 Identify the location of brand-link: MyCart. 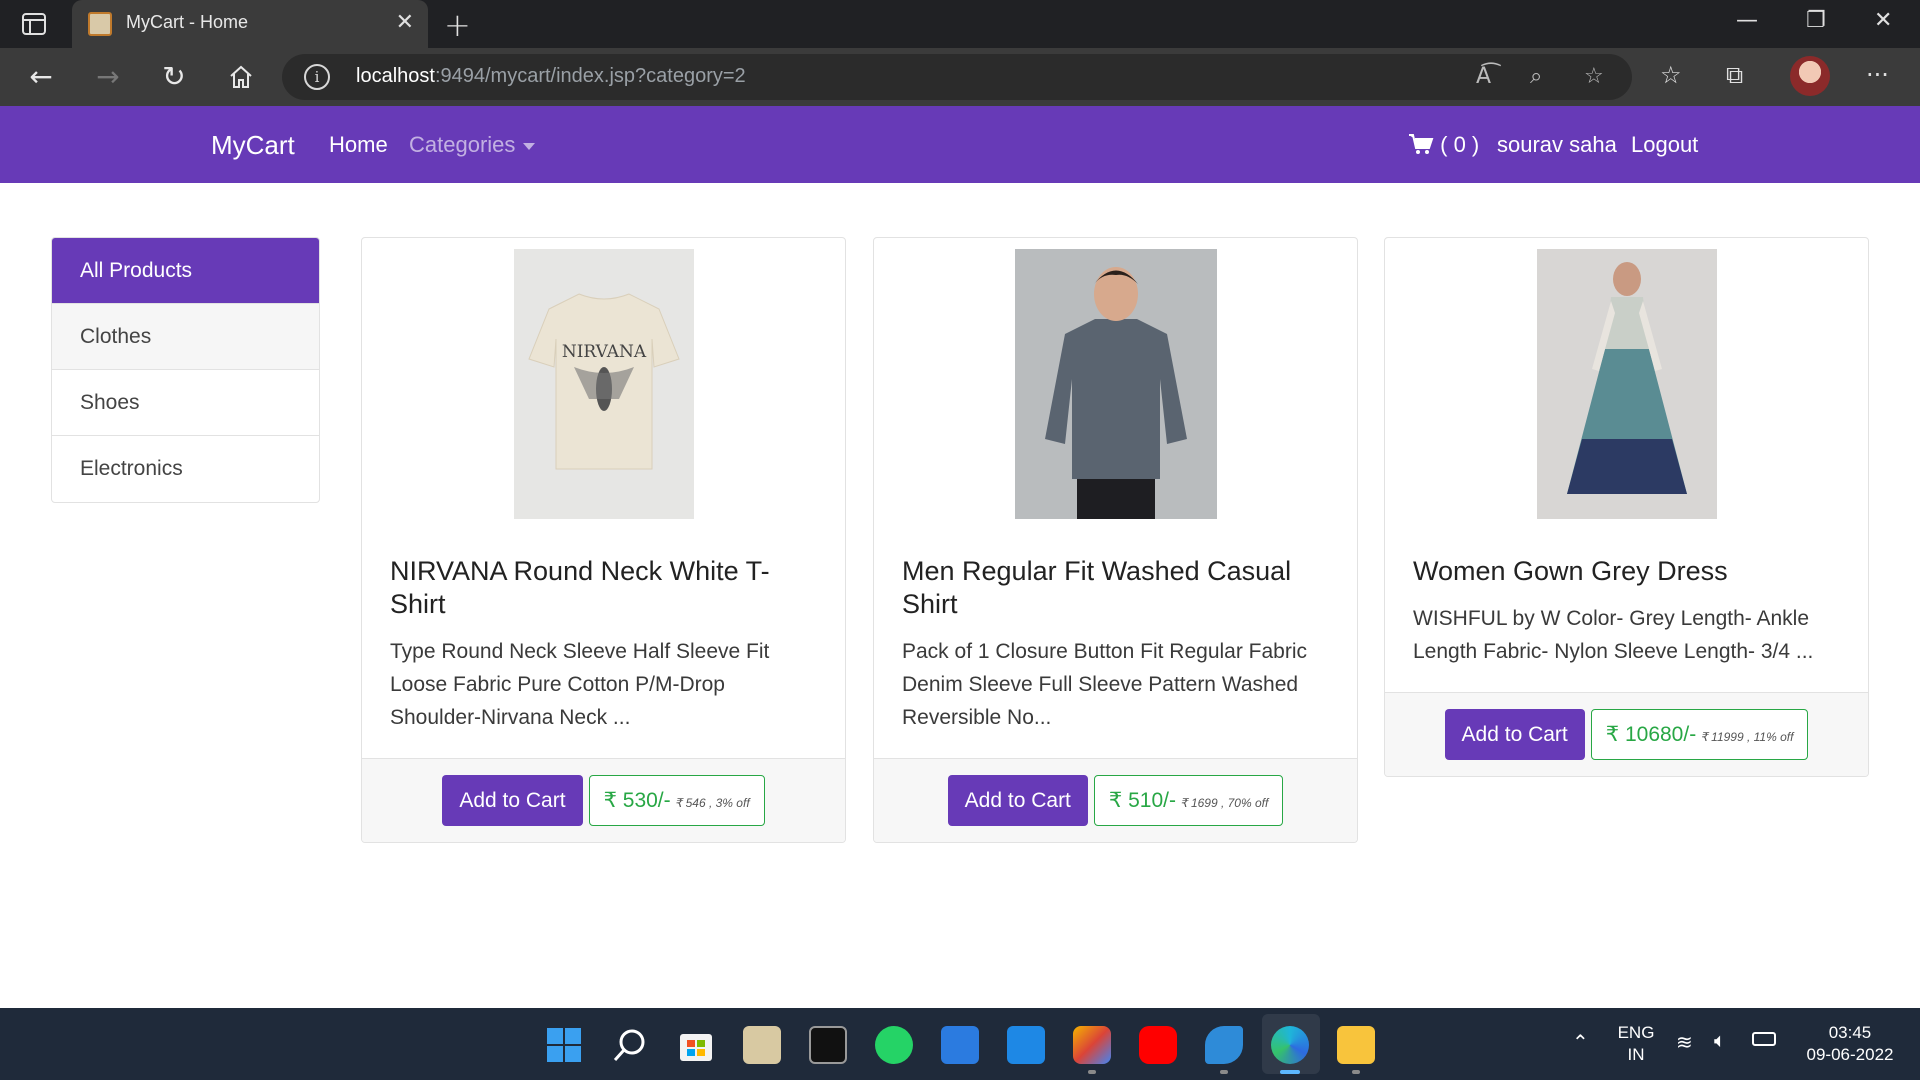
(253, 145).